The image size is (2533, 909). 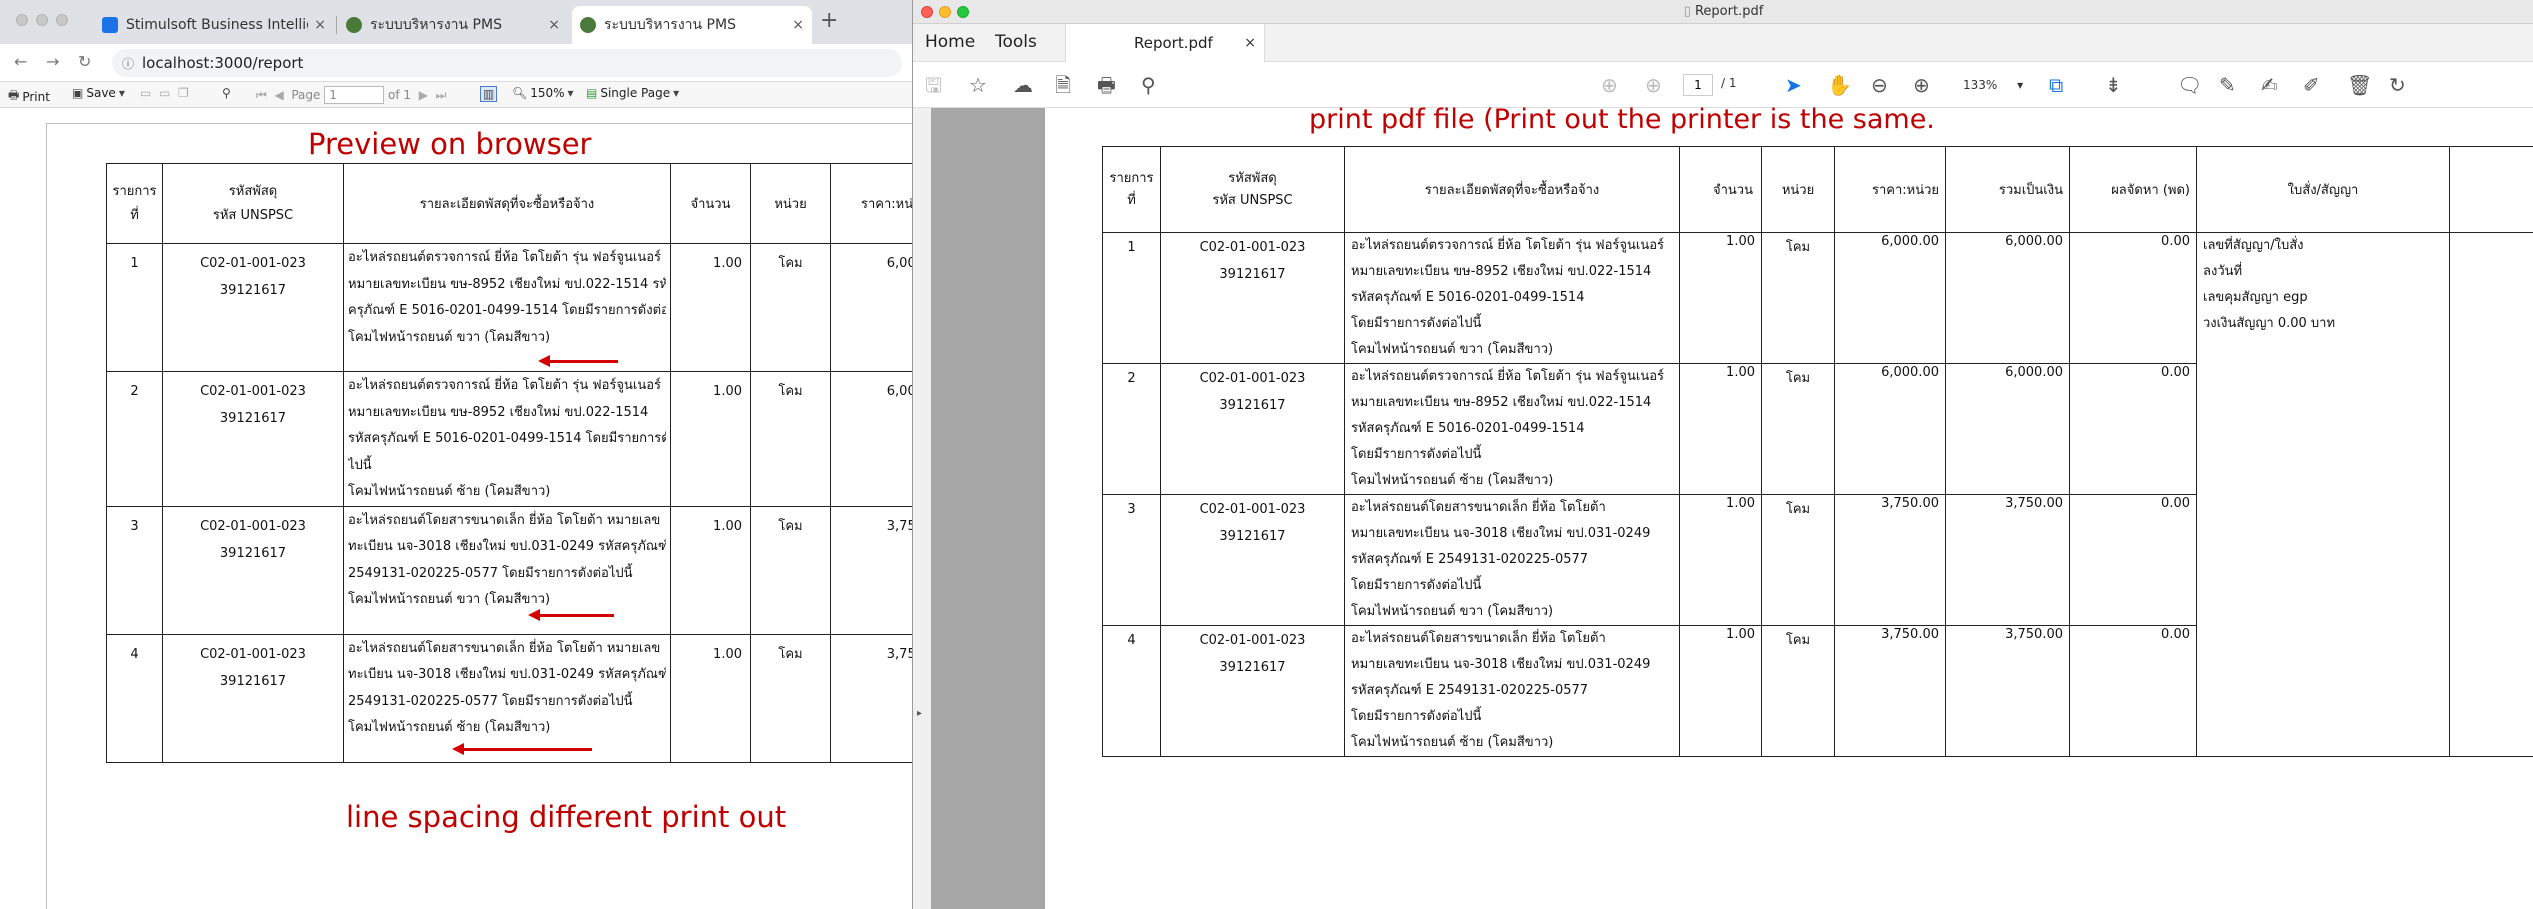 What do you see at coordinates (829, 20) in the screenshot?
I see `new-tab-button: +` at bounding box center [829, 20].